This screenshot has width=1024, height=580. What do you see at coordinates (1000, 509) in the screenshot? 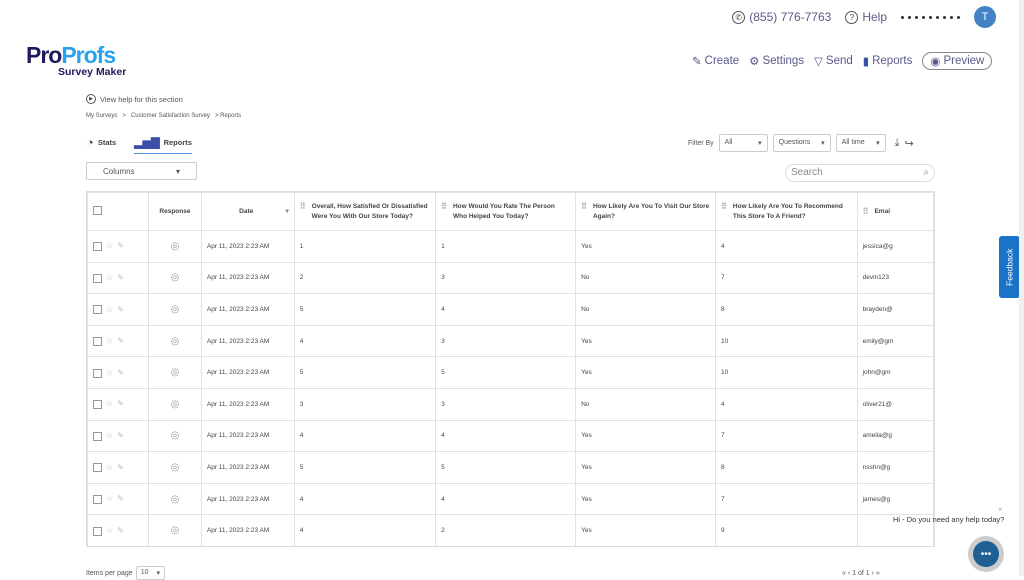
I see `chat-close-icon: ×` at bounding box center [1000, 509].